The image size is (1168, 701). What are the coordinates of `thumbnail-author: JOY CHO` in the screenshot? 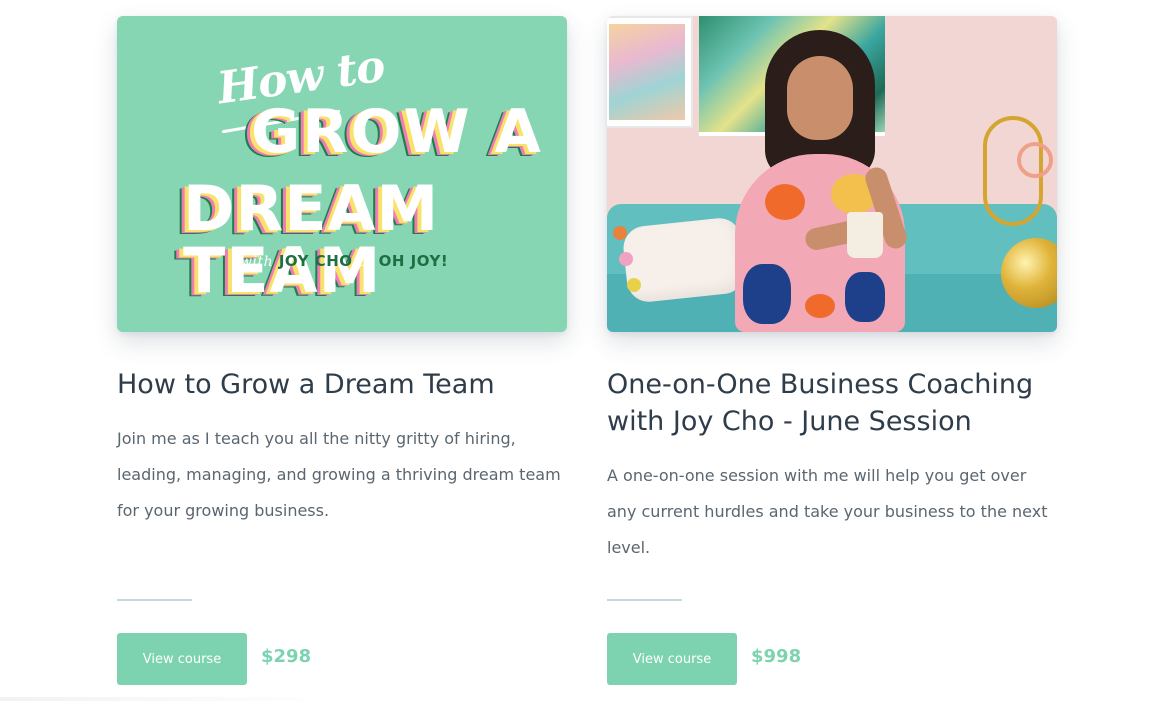 It's located at (315, 261).